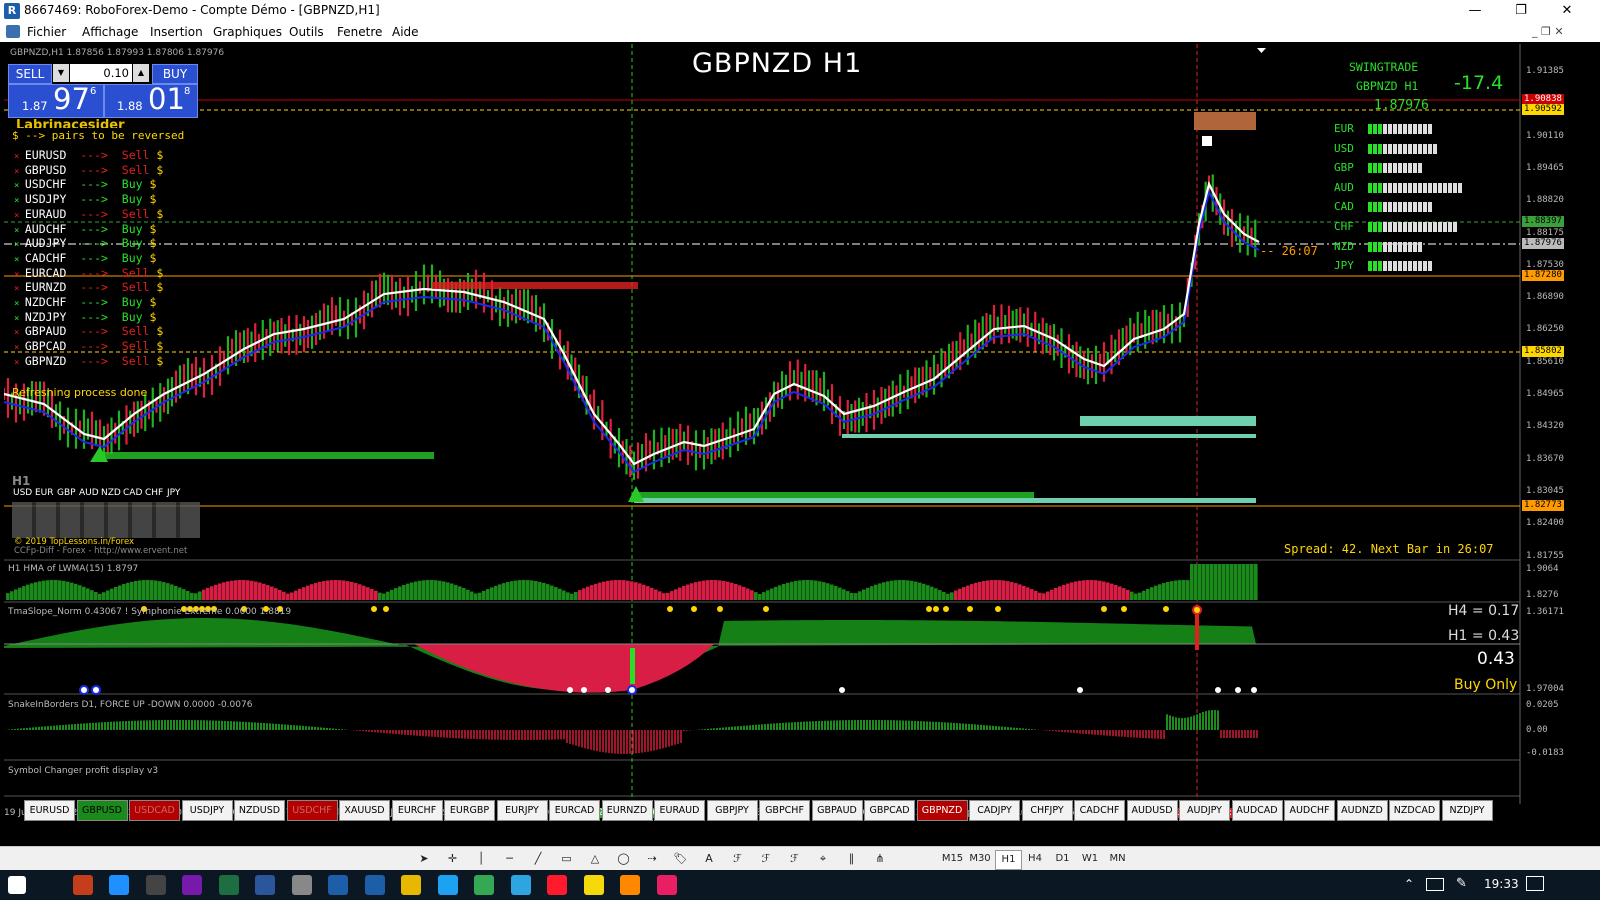  Describe the element at coordinates (574, 810) in the screenshot. I see `symbol-tab-button: EURCAD` at that location.